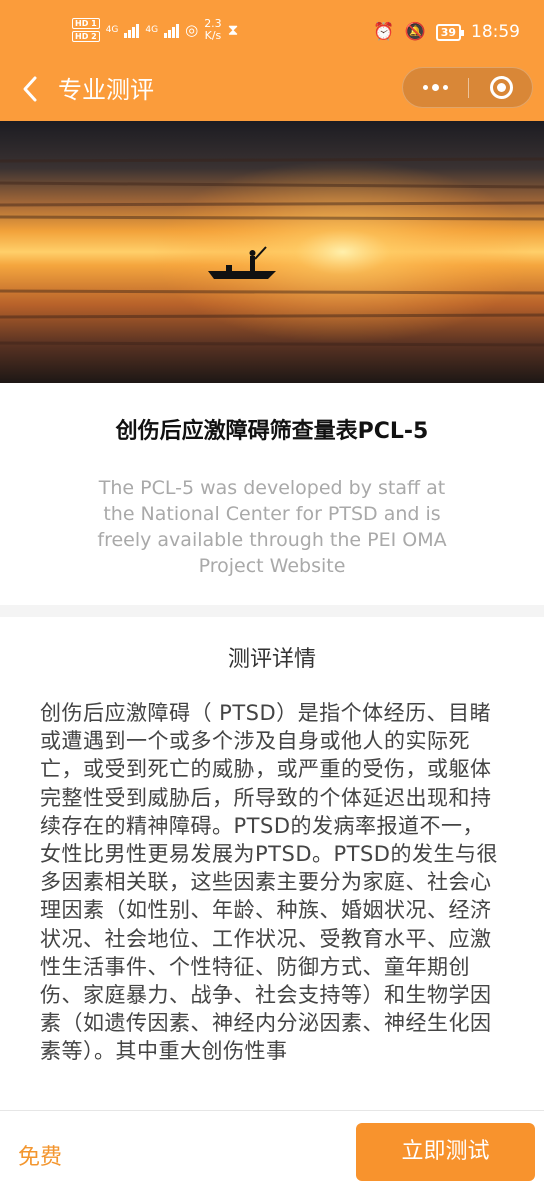  I want to click on hourglass-icon: ⧗, so click(233, 30).